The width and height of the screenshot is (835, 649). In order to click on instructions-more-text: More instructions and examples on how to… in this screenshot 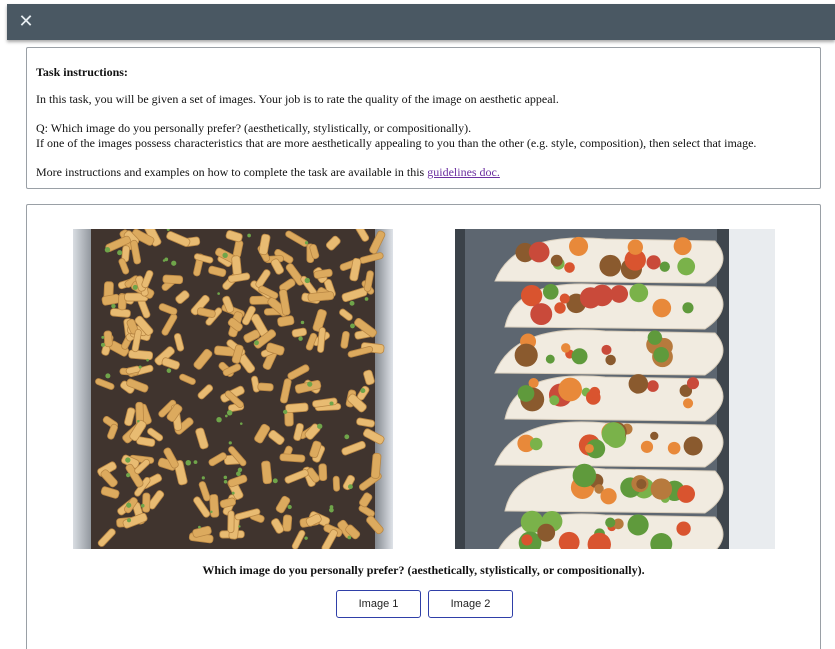, I will do `click(232, 172)`.